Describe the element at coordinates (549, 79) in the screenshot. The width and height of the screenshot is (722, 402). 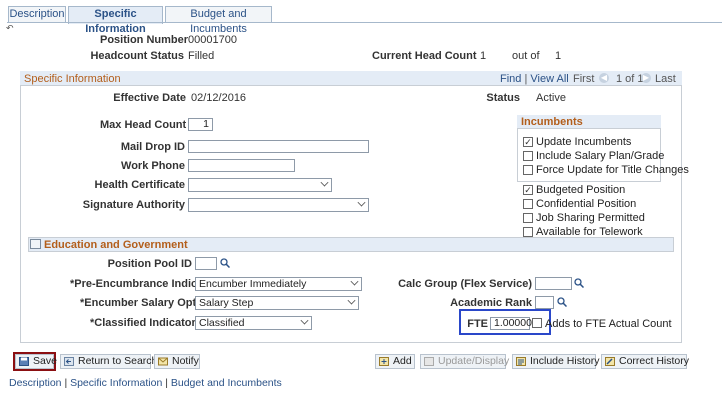
I see `view-all-link: View All` at that location.